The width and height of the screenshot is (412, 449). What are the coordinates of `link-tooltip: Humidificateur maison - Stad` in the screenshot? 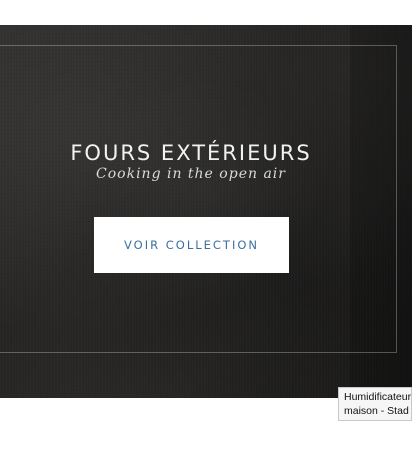 It's located at (375, 404).